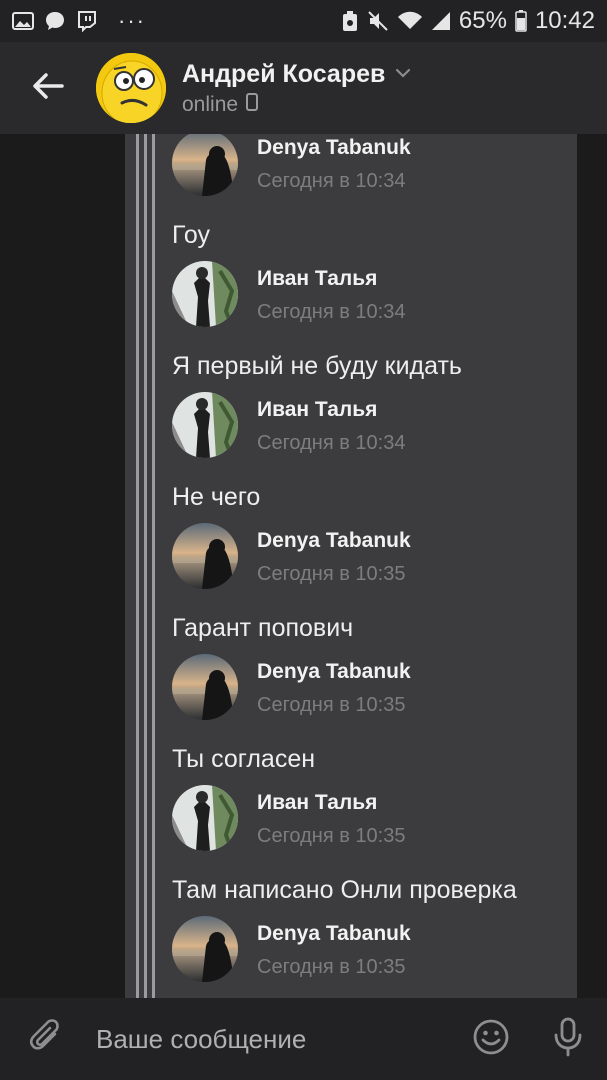 This screenshot has height=1080, width=607. Describe the element at coordinates (410, 21) in the screenshot. I see `wifi-icon` at that location.